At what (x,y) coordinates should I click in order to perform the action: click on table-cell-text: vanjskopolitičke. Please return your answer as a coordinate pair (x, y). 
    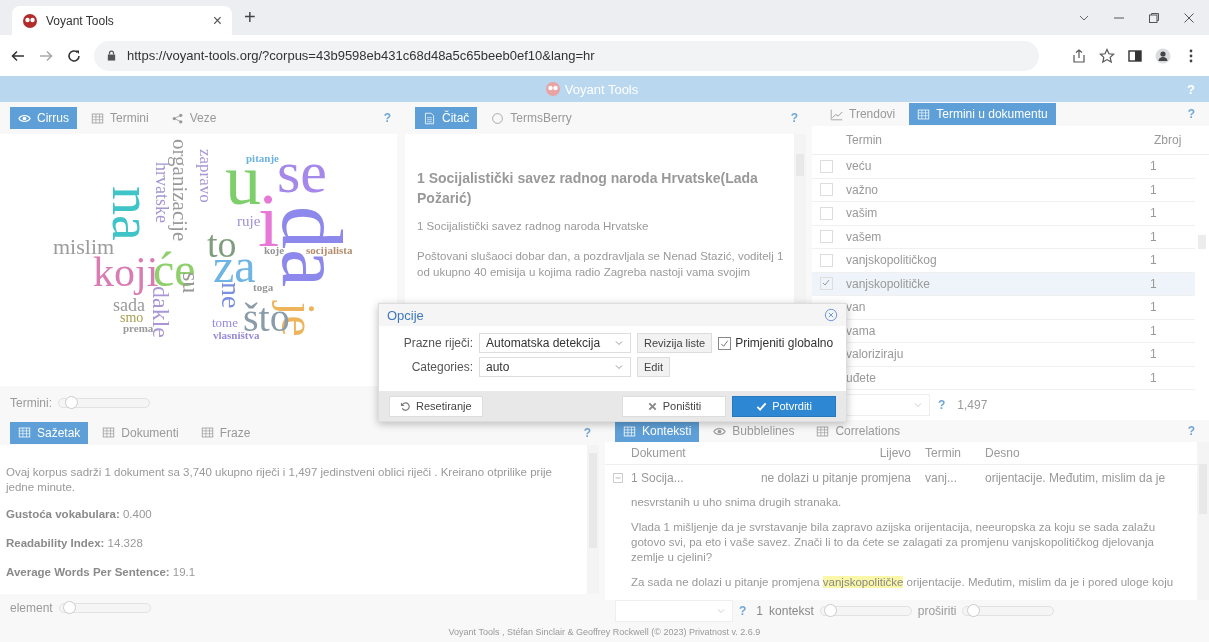
    Looking at the image, I should click on (888, 283).